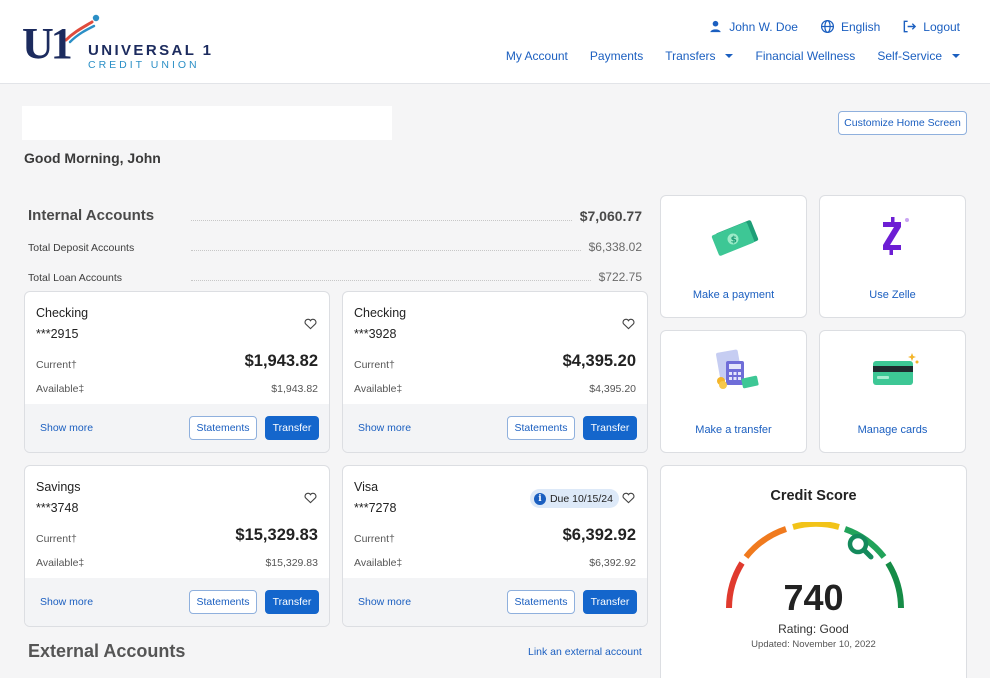 The height and width of the screenshot is (678, 990). What do you see at coordinates (690, 56) in the screenshot?
I see `nav-label: Transfers` at bounding box center [690, 56].